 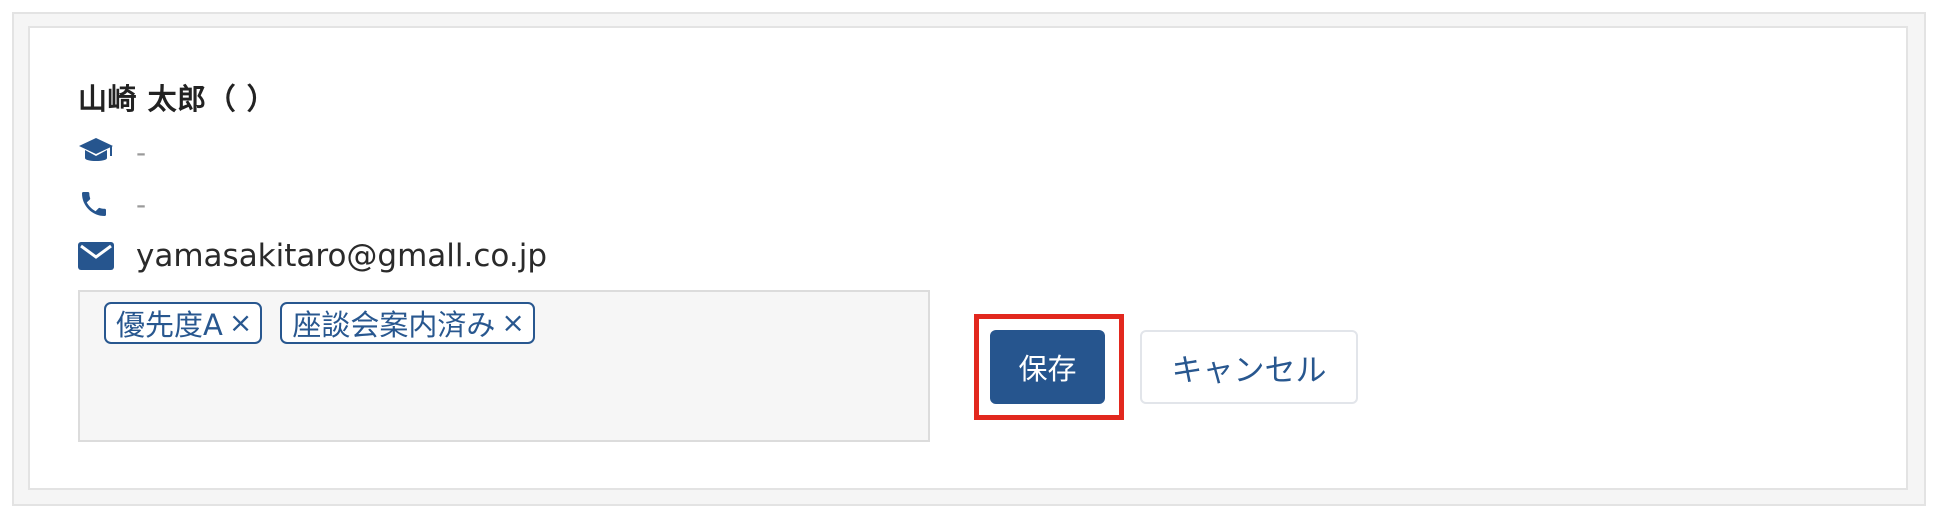 I want to click on contact-name: 山崎 太郎（ ）, so click(x=177, y=99).